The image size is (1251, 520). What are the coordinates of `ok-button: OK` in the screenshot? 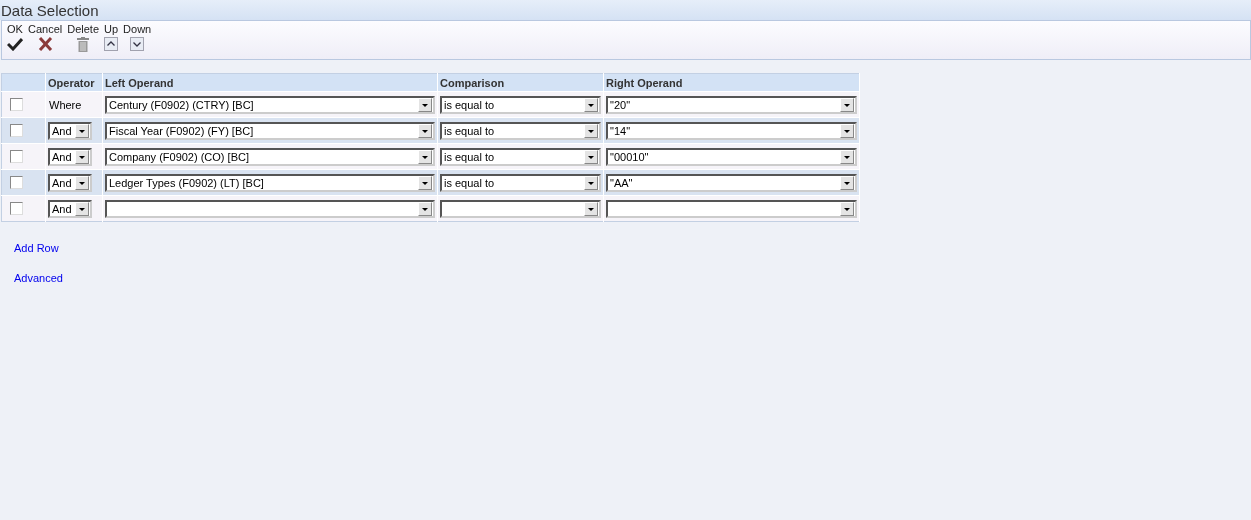 It's located at (15, 40).